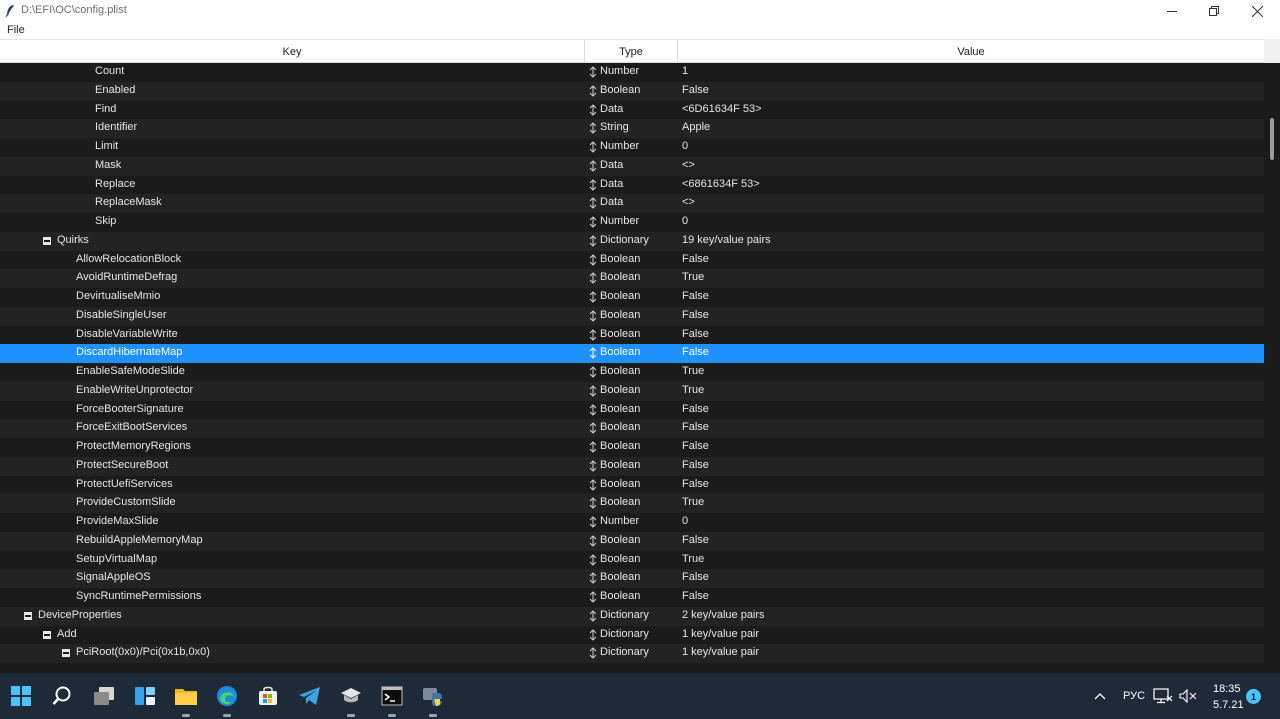 The image size is (1280, 719). I want to click on row-value: 19 key/value pairs, so click(726, 240).